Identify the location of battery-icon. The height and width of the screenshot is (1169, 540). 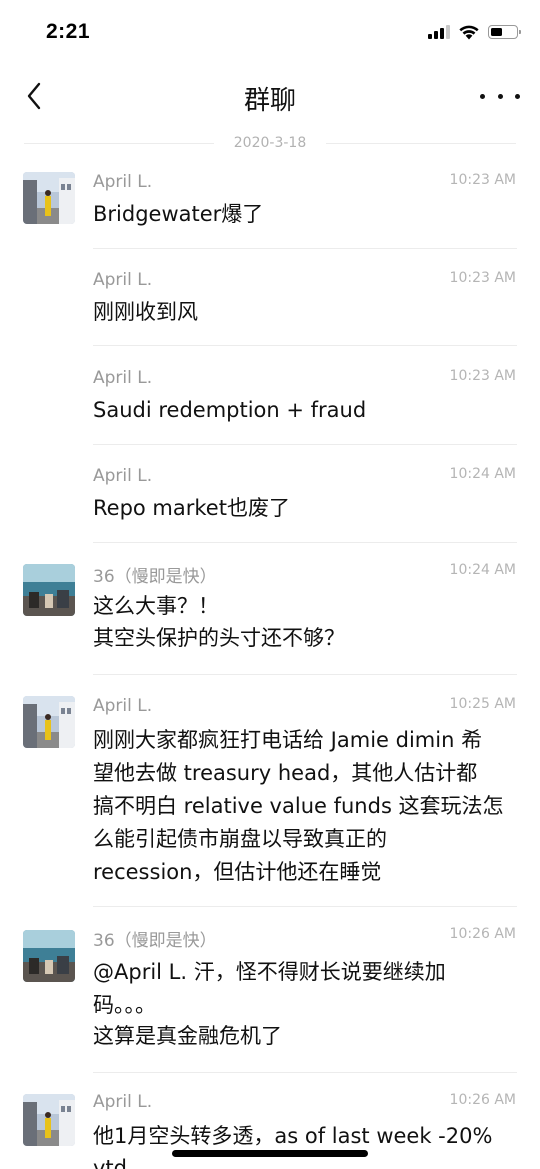
(504, 32).